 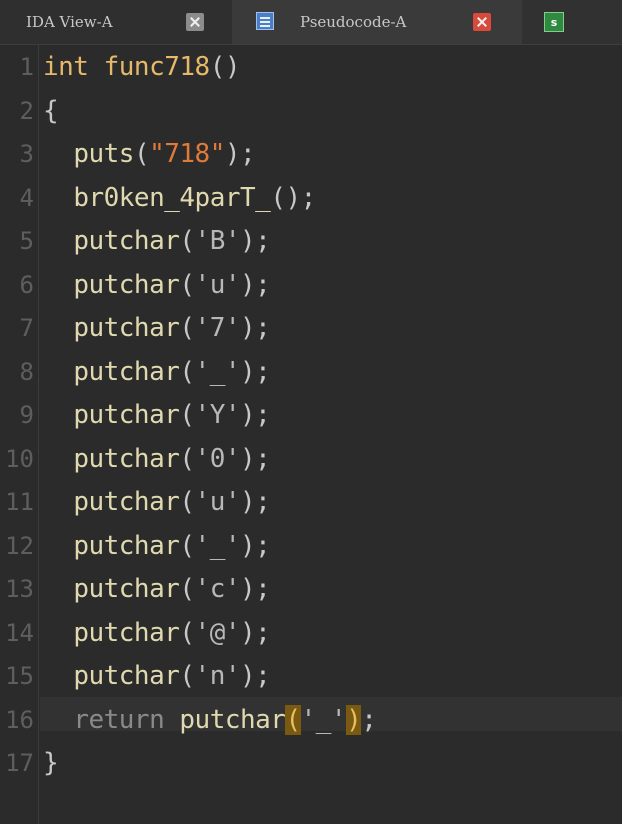 I want to click on char-literal: '0', so click(x=217, y=458).